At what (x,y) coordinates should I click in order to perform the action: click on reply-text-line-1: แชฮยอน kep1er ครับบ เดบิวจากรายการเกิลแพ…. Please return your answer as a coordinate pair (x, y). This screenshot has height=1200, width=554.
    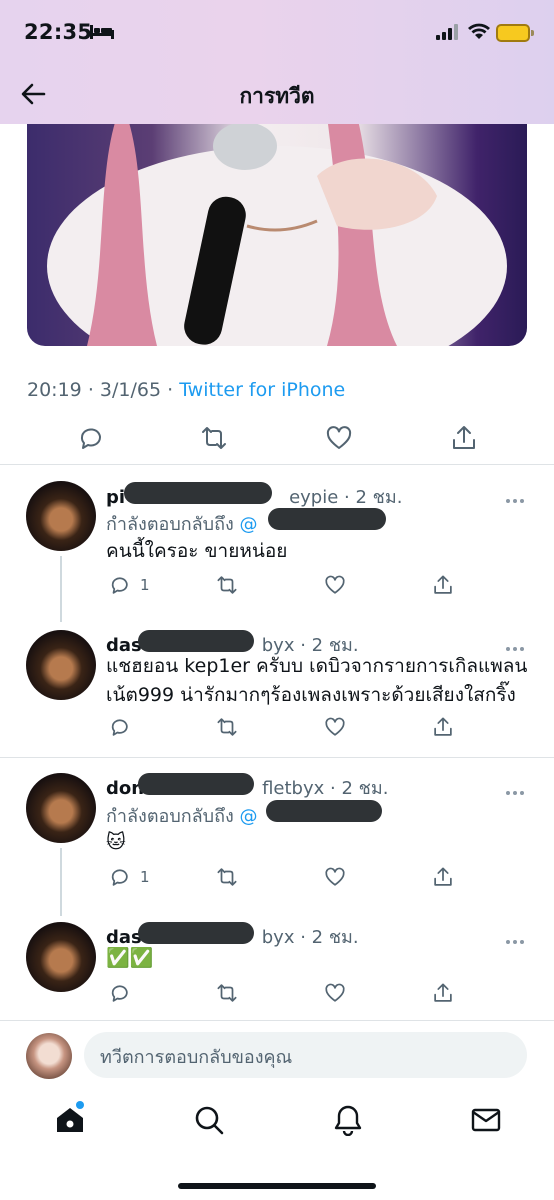
    Looking at the image, I should click on (317, 666).